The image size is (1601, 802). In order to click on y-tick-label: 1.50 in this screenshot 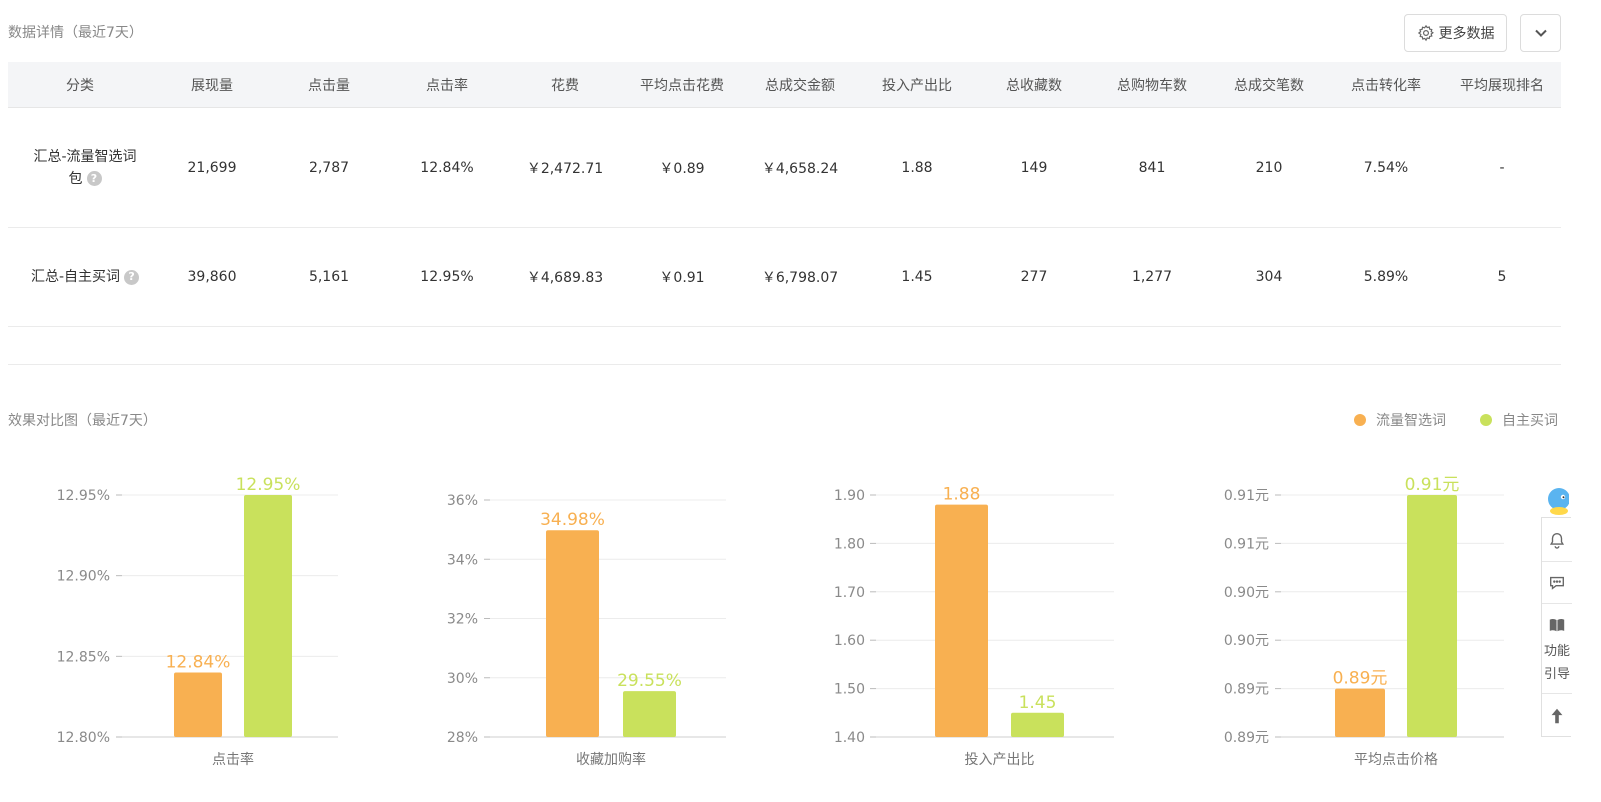, I will do `click(849, 690)`.